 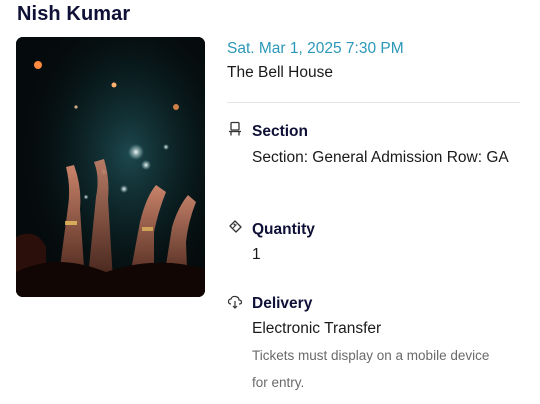 I want to click on event-date: Sat. Mar 1, 2025 7:30 PM, so click(x=315, y=48).